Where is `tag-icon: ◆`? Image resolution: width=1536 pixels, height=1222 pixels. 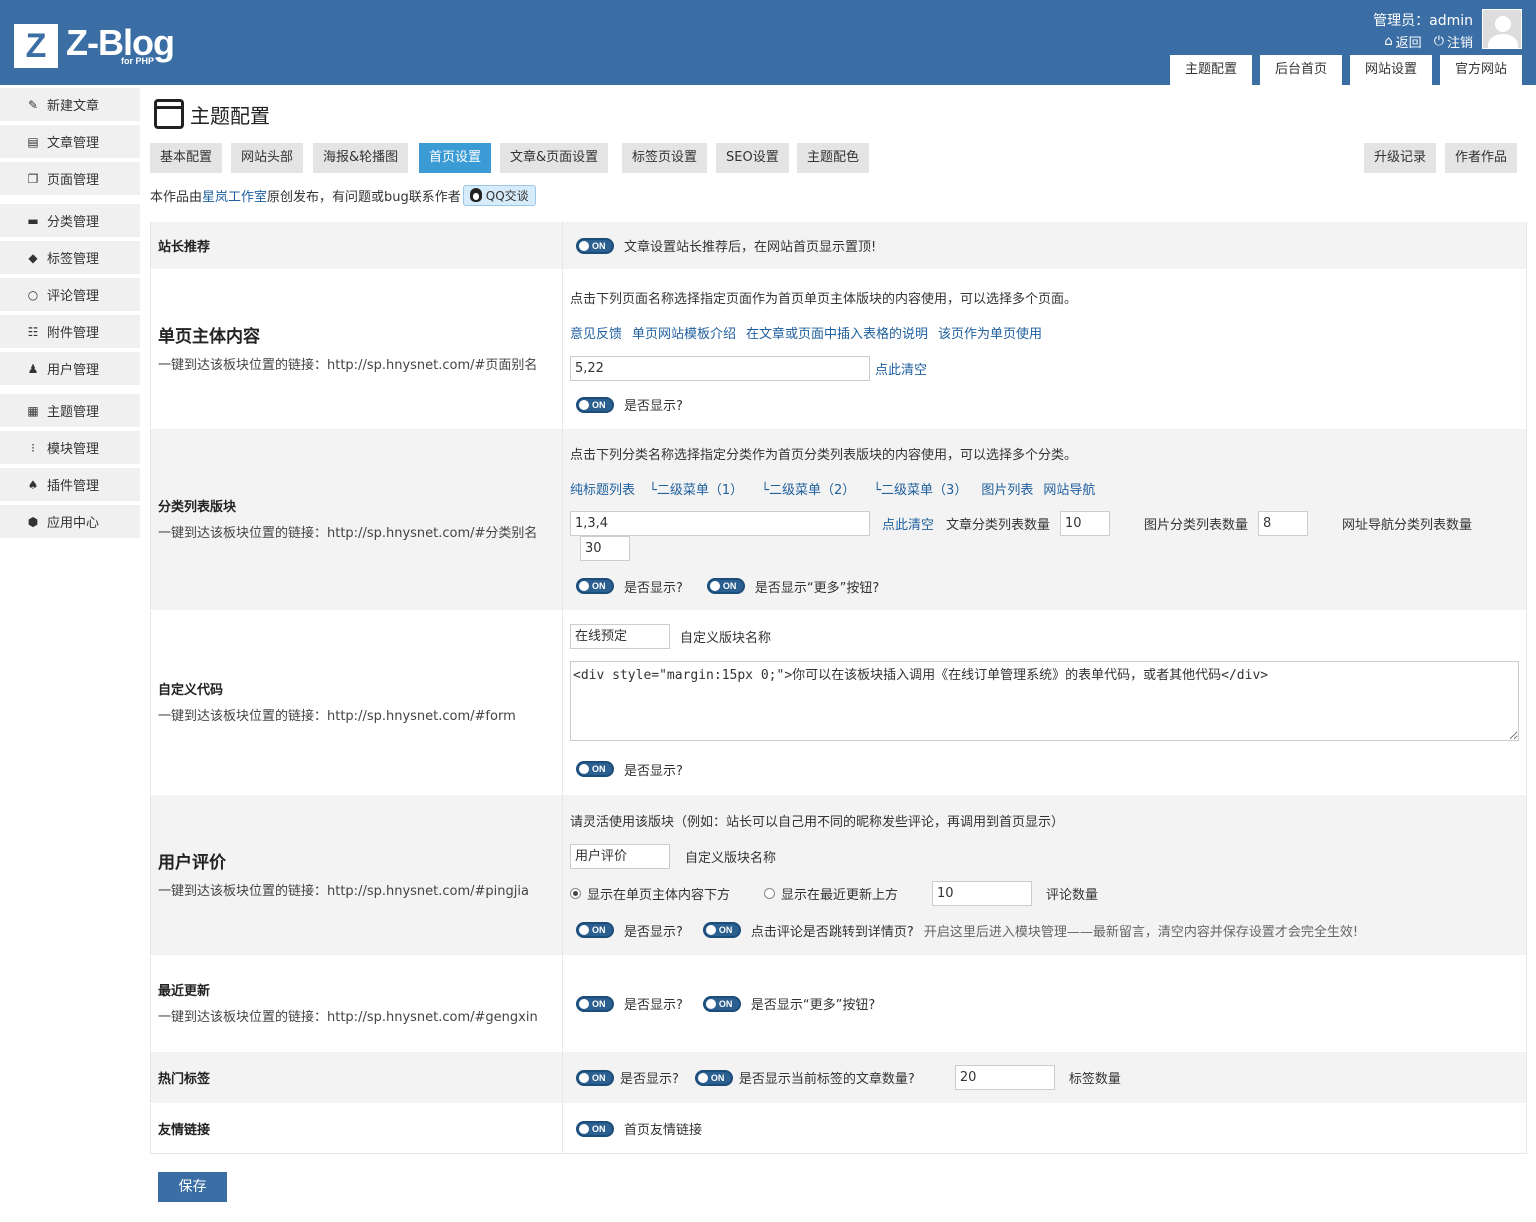 tag-icon: ◆ is located at coordinates (33, 257).